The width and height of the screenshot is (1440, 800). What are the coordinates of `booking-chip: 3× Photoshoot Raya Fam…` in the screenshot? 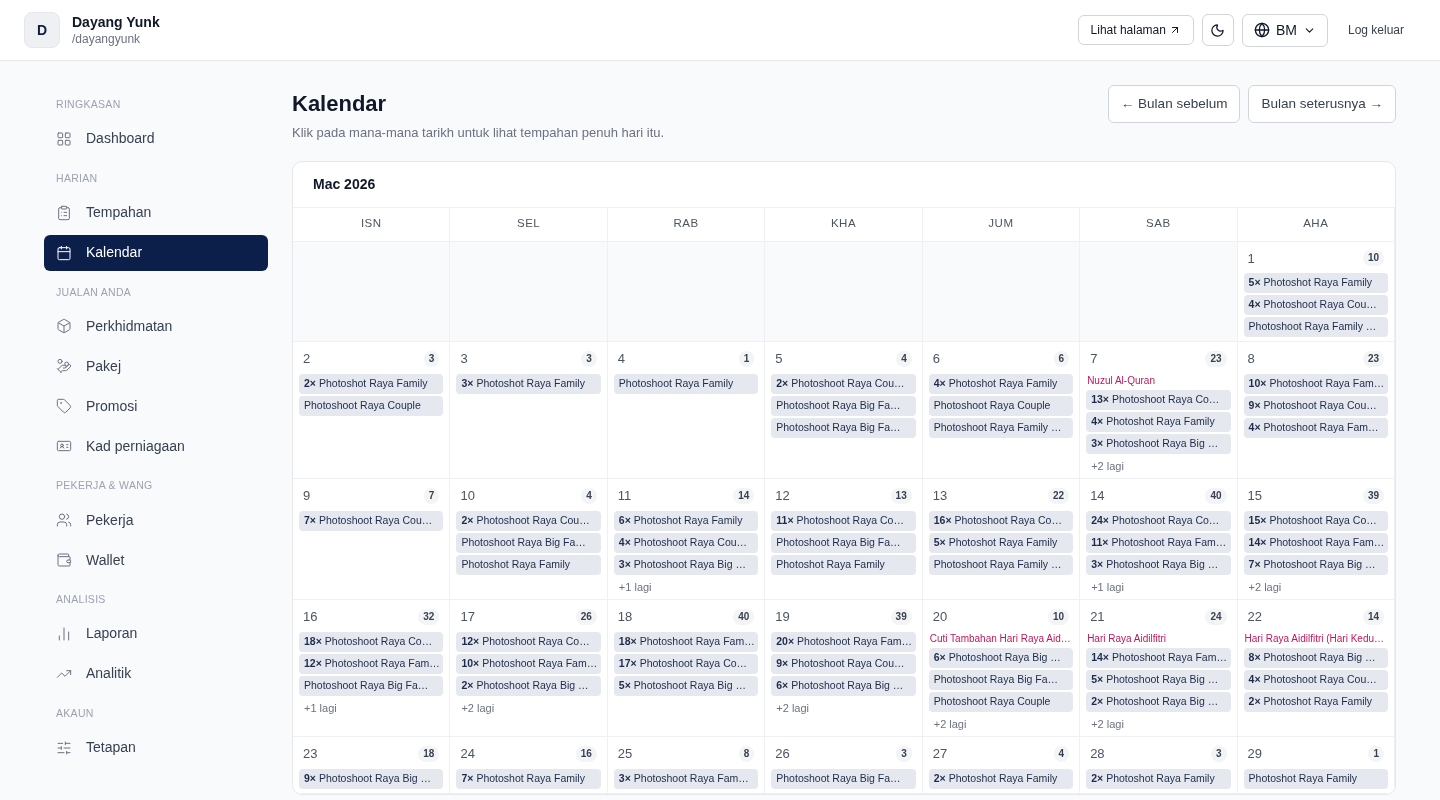 It's located at (686, 778).